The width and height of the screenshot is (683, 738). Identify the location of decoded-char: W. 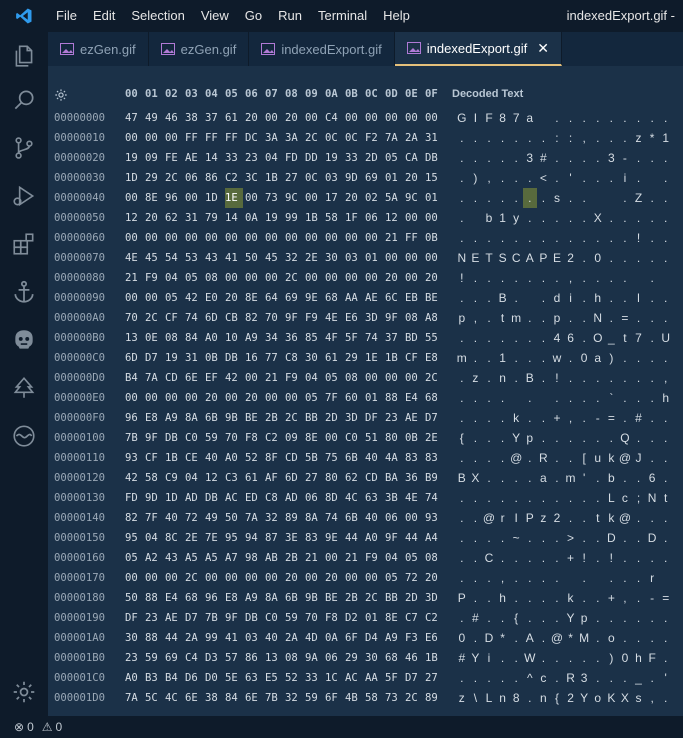
(530, 658).